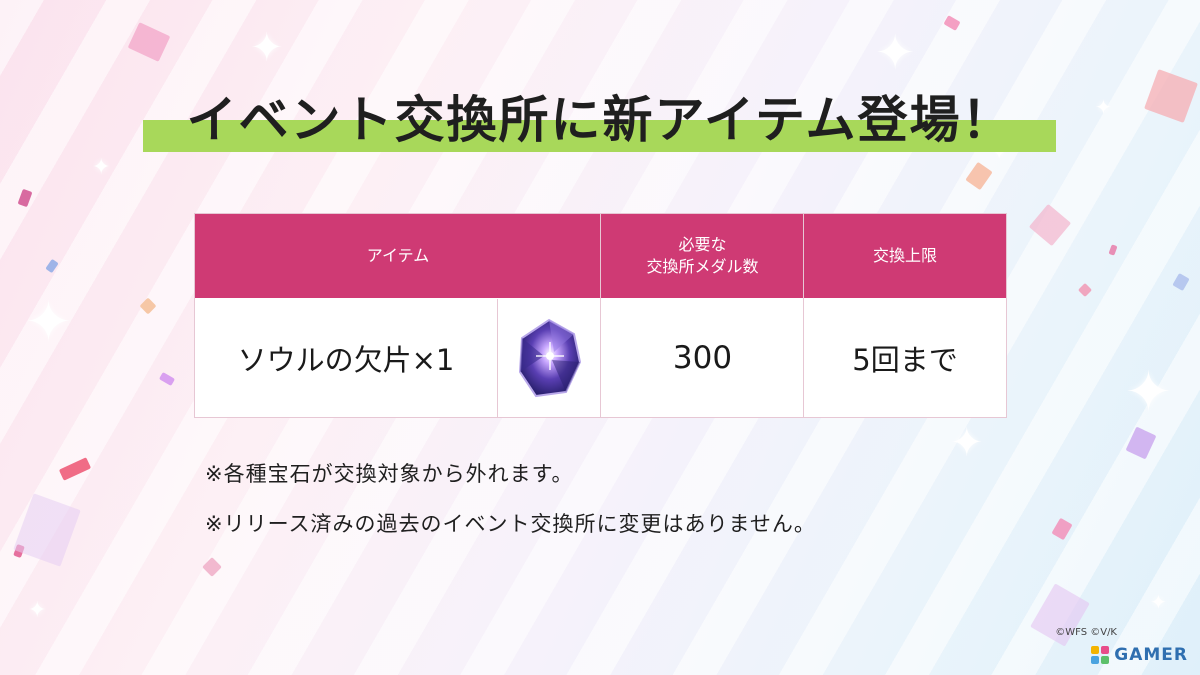  Describe the element at coordinates (389, 474) in the screenshot. I see `note-1: ※各種宝石が交換対象から外れます。` at that location.